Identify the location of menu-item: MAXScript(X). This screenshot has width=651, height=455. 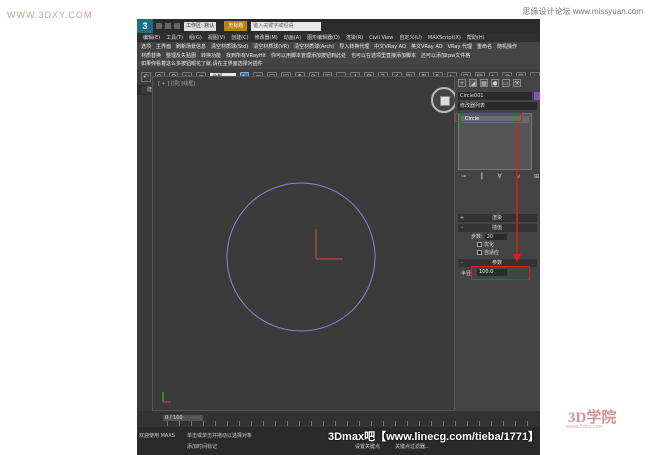
(444, 38).